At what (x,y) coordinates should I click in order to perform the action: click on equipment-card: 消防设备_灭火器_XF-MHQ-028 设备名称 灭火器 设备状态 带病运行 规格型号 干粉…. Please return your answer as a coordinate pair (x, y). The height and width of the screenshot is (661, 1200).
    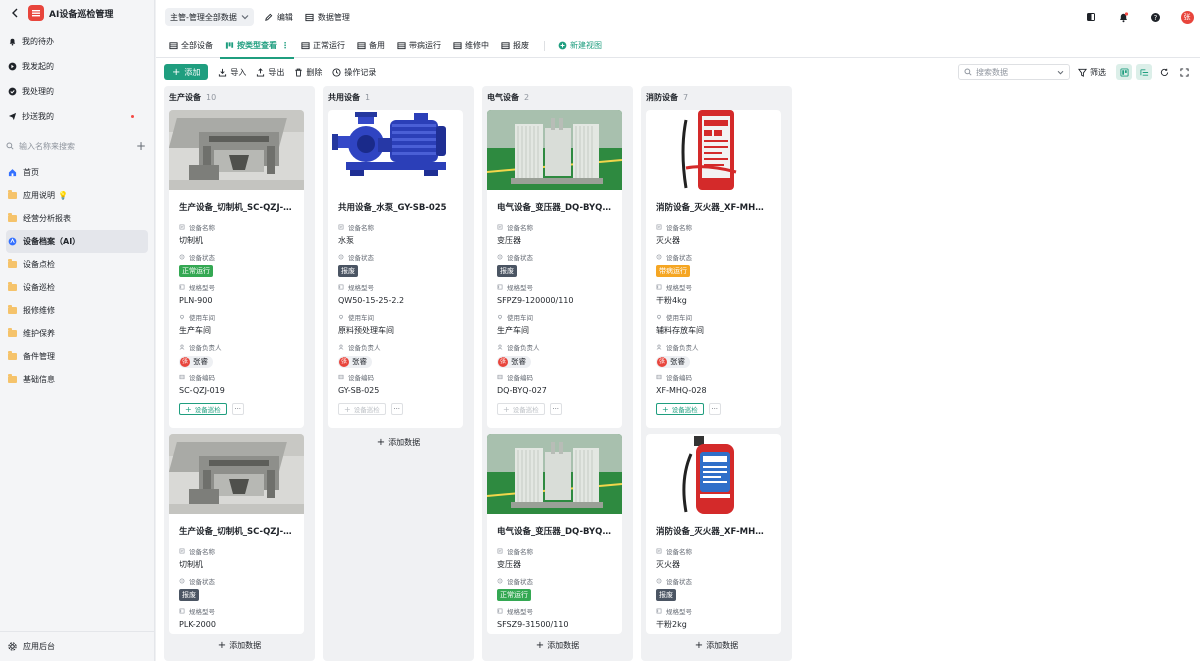
    Looking at the image, I should click on (713, 269).